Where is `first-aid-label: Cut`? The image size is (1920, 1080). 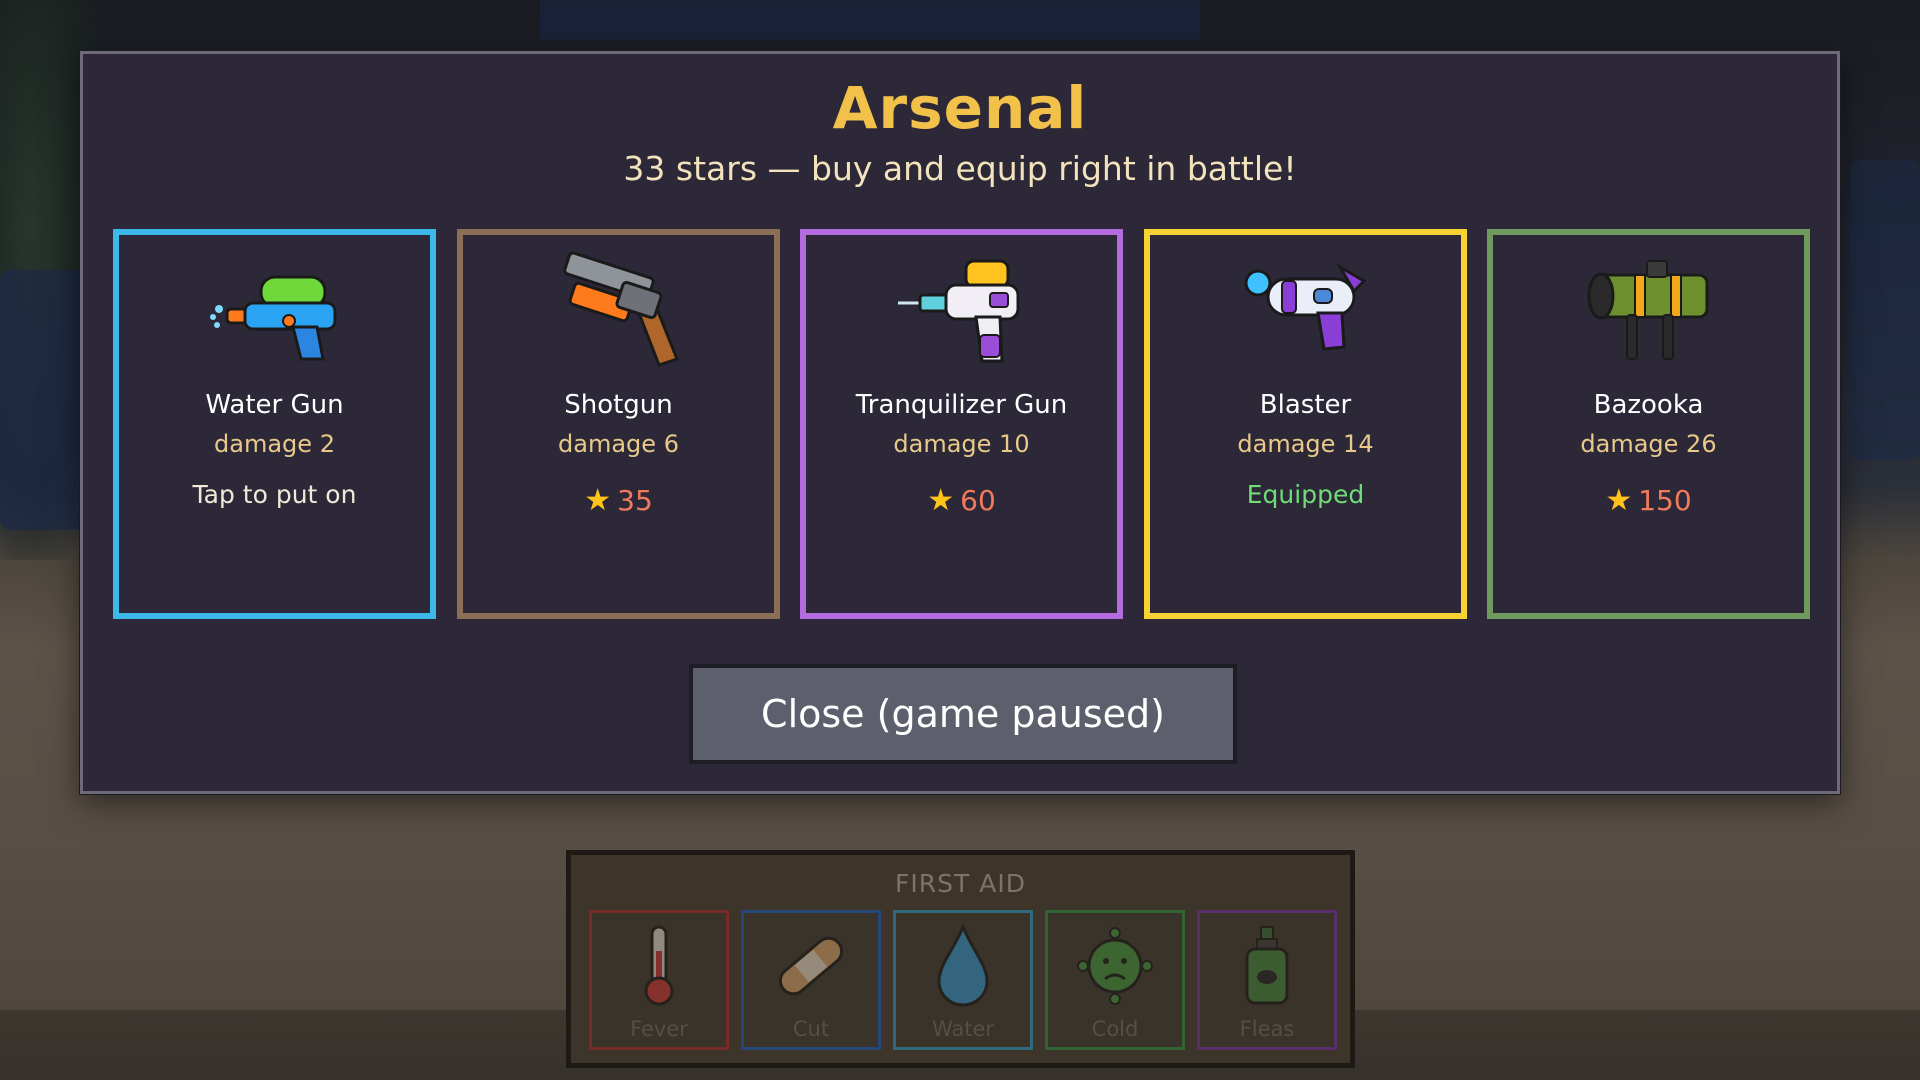 first-aid-label: Cut is located at coordinates (811, 1029).